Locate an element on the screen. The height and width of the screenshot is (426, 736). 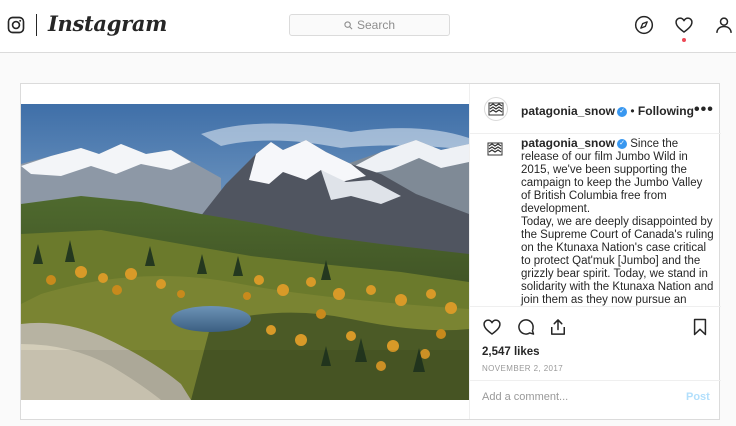
post-header-row: patagonia_snow ✓ • Following is located at coordinates (607, 111).